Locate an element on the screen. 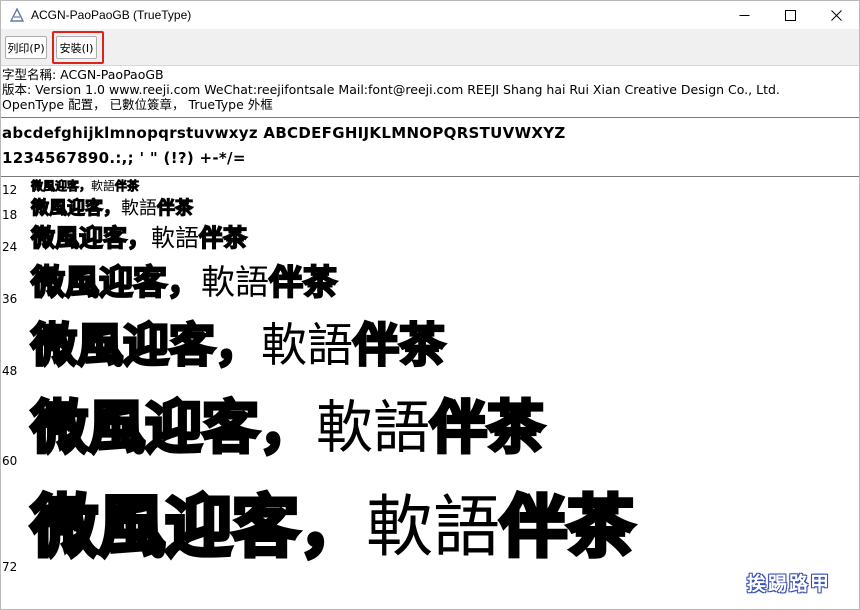 This screenshot has height=610, width=860. minimize-icon is located at coordinates (744, 15).